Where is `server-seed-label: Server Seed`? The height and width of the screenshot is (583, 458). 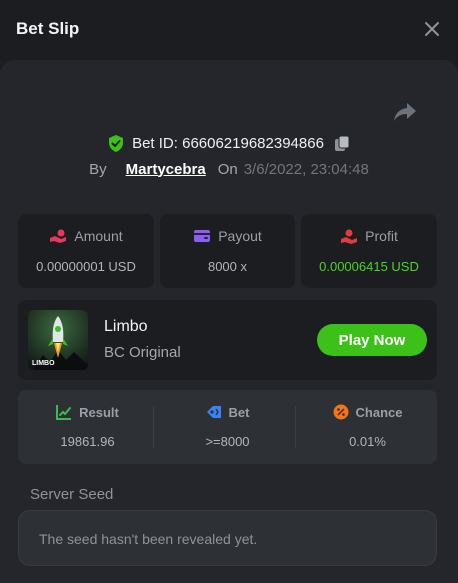 server-seed-label: Server Seed is located at coordinates (72, 494).